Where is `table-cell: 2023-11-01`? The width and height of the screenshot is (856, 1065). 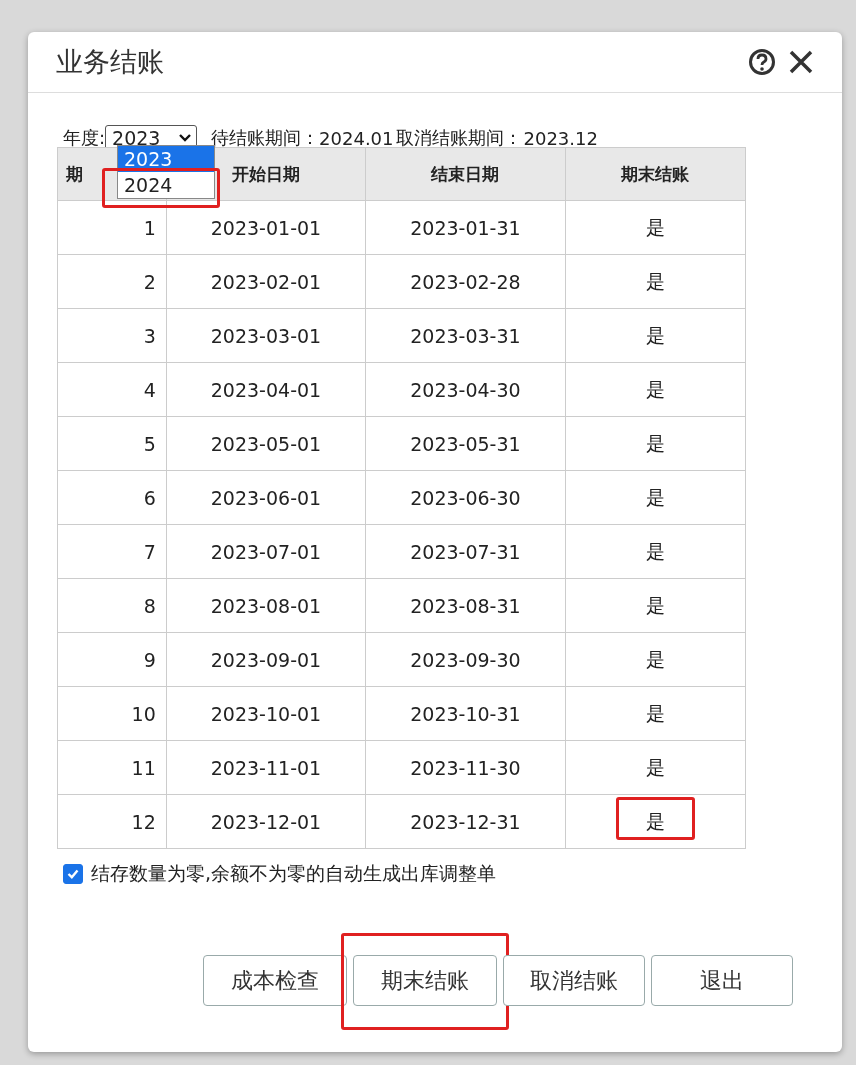 table-cell: 2023-11-01 is located at coordinates (266, 767).